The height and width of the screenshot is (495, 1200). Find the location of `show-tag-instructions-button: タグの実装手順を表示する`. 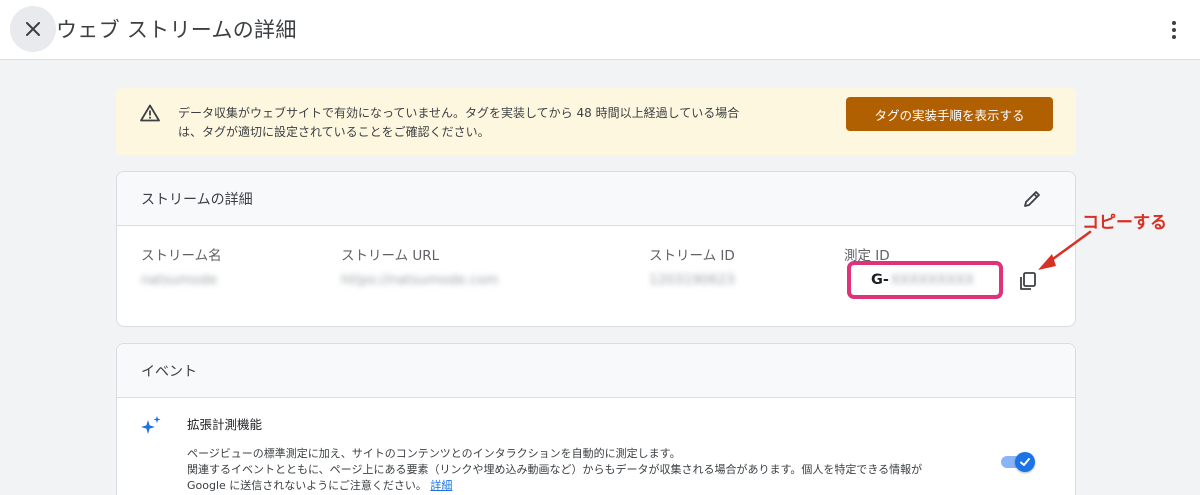

show-tag-instructions-button: タグの実装手順を表示する is located at coordinates (949, 114).